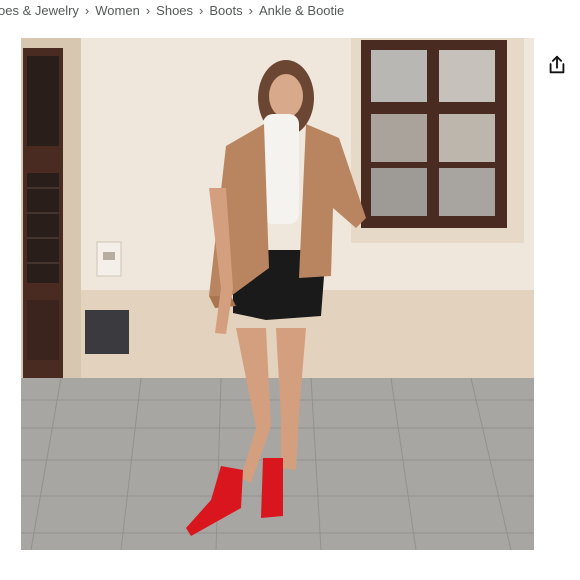 The image size is (580, 580). I want to click on breadcrumb-item-women: Women, so click(117, 10).